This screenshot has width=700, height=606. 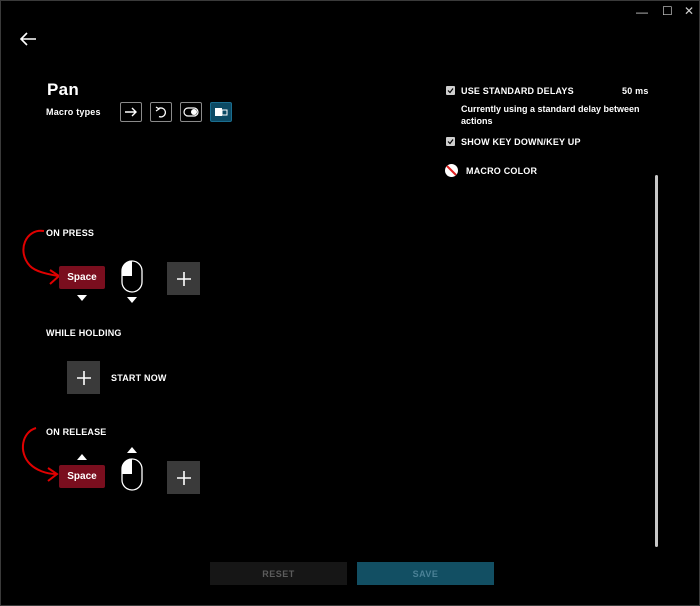 What do you see at coordinates (132, 450) in the screenshot?
I see `mouse-up-indicator-icon` at bounding box center [132, 450].